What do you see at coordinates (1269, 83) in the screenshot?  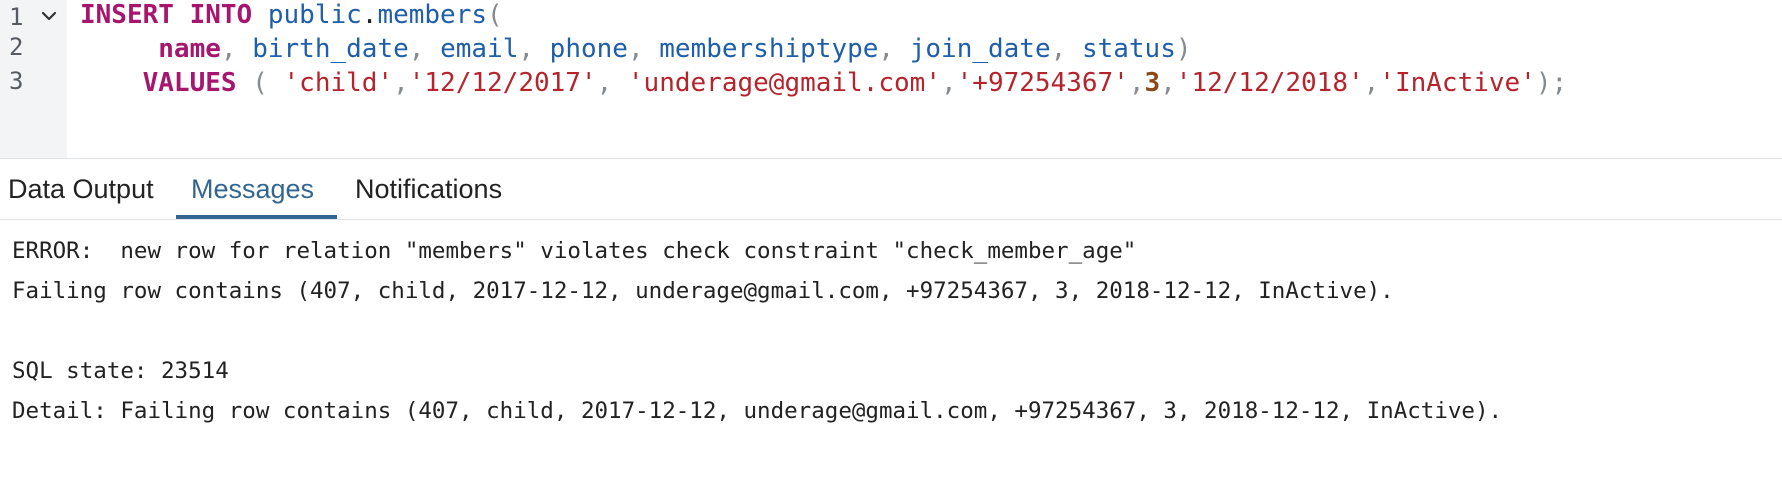 I see `code-token: '12/12/2018'` at bounding box center [1269, 83].